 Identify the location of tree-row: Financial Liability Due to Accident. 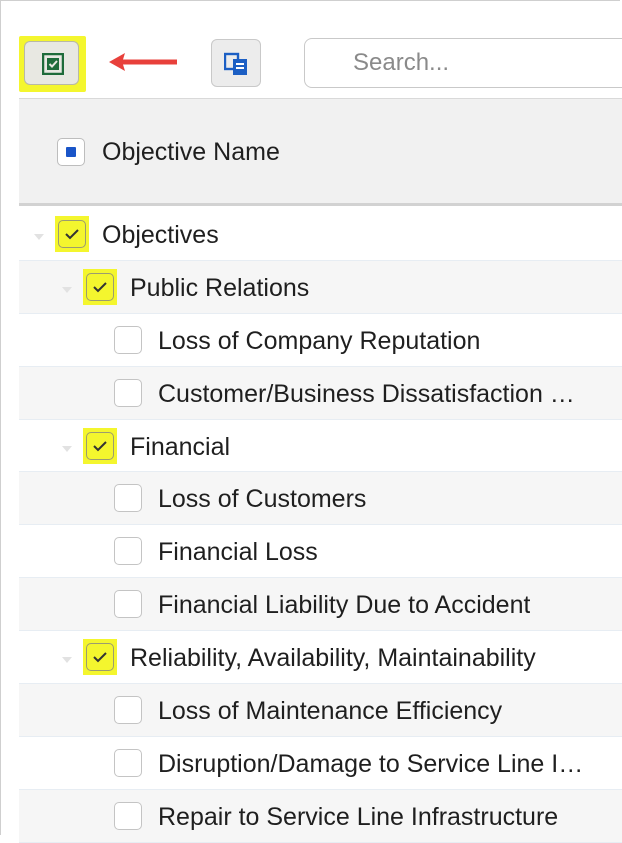
(320, 605).